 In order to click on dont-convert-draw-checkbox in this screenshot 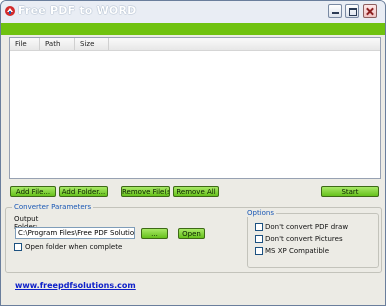, I will do `click(259, 227)`.